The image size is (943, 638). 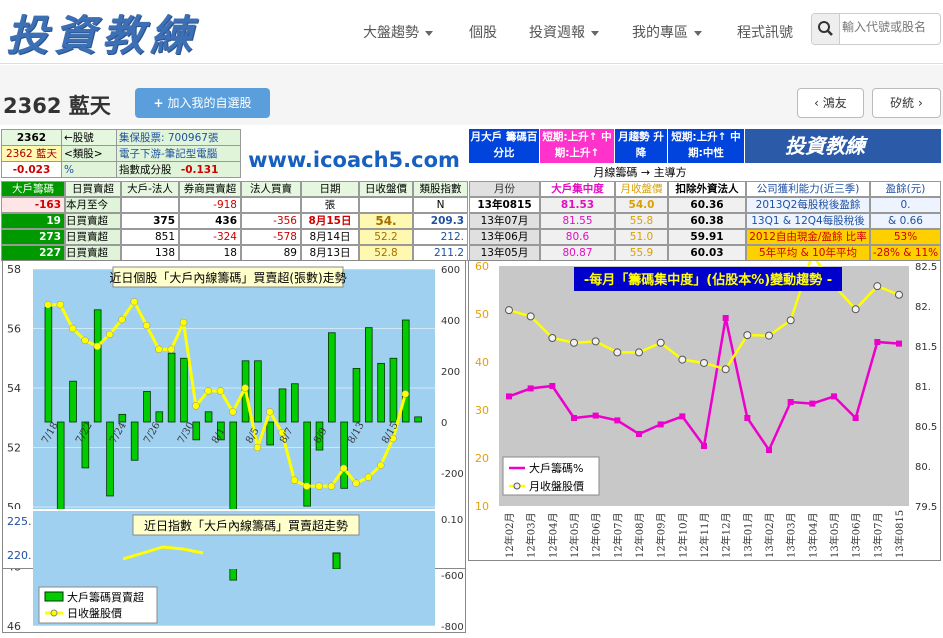 I want to click on month-header-cell: 月收盤價, so click(x=641, y=189).